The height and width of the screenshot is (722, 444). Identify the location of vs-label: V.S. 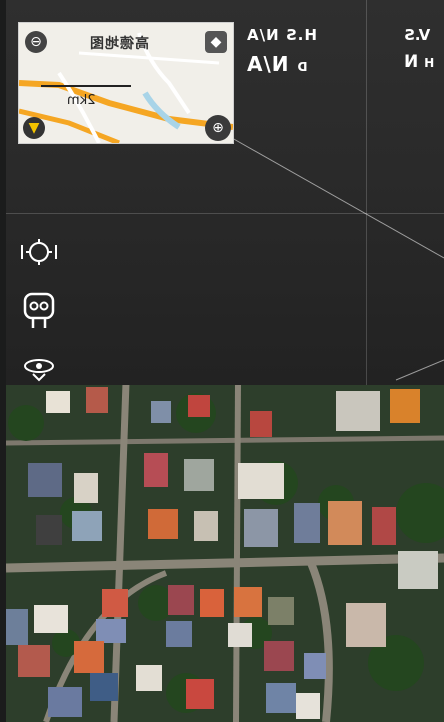
(417, 35).